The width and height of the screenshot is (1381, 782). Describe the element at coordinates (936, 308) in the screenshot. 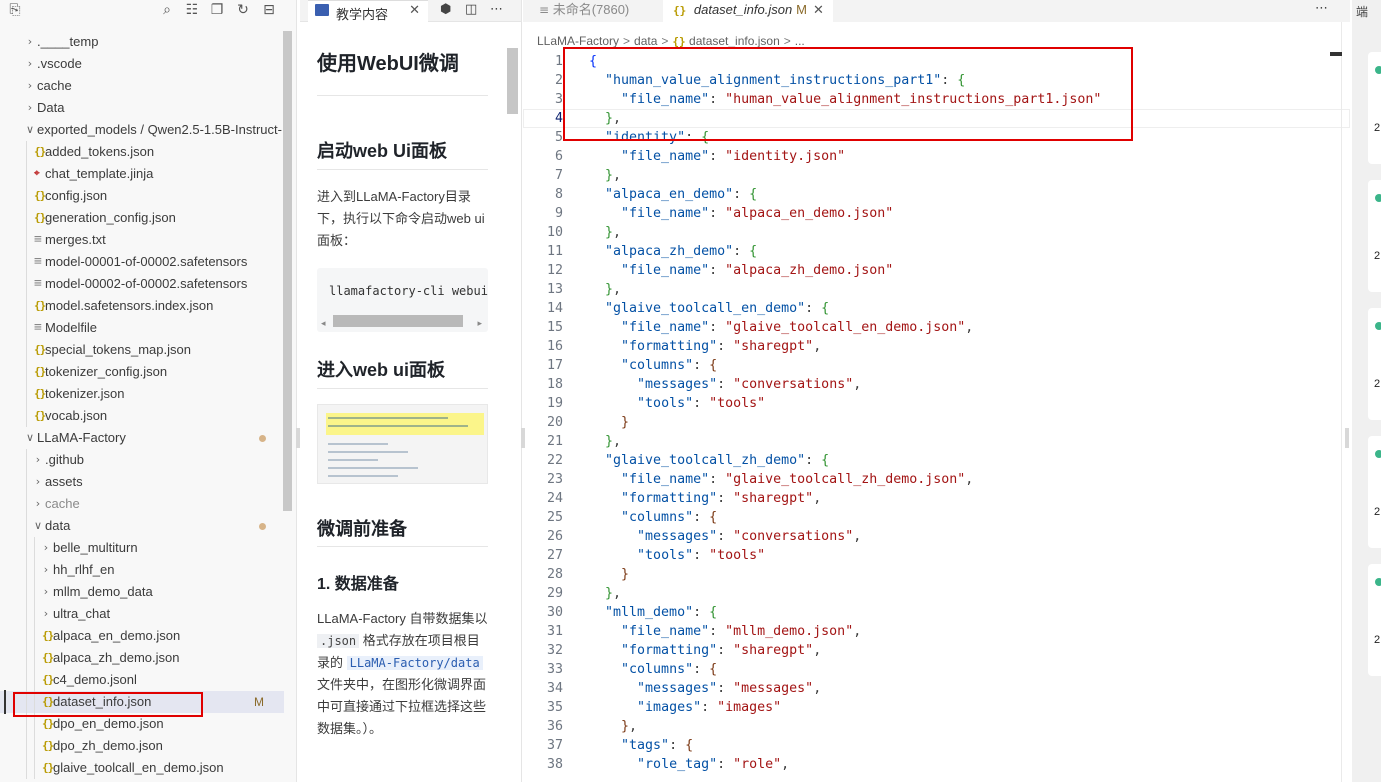

I see `code-line: 14 "glaive_toolcall_en_demo": {` at that location.